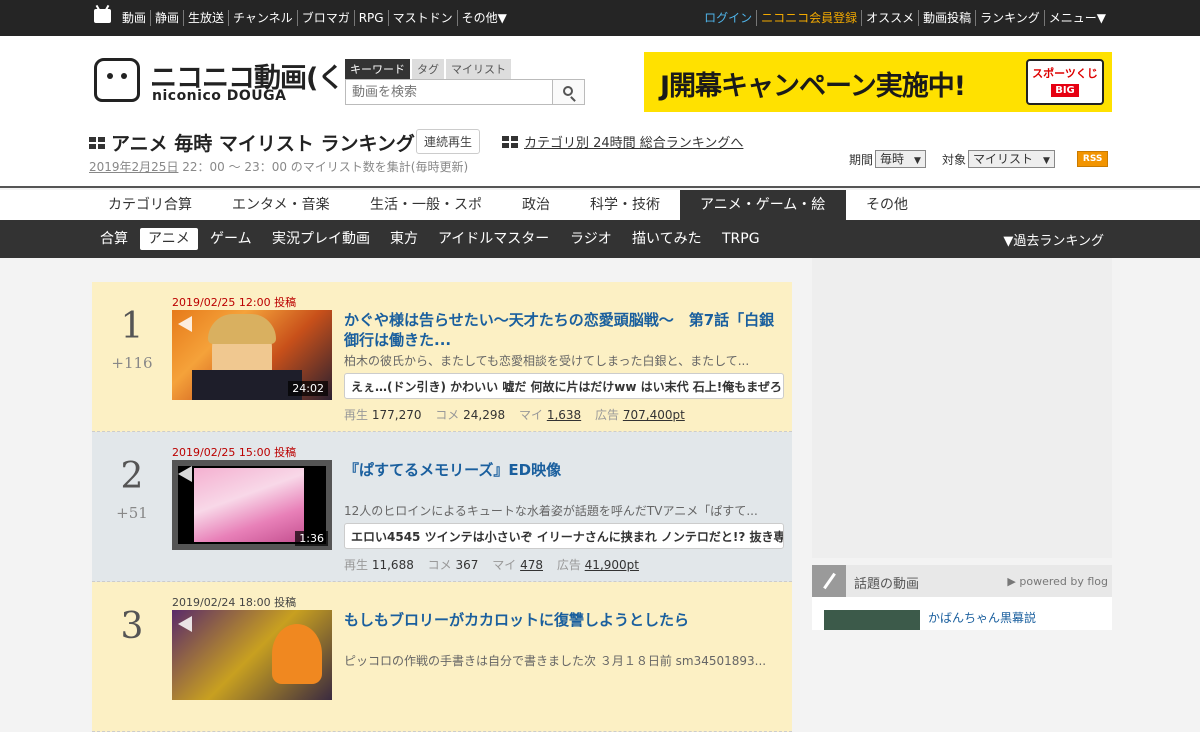 Image resolution: width=1200 pixels, height=732 pixels. What do you see at coordinates (982, 617) in the screenshot?
I see `topic-video-title: かばんちゃん黒幕説` at bounding box center [982, 617].